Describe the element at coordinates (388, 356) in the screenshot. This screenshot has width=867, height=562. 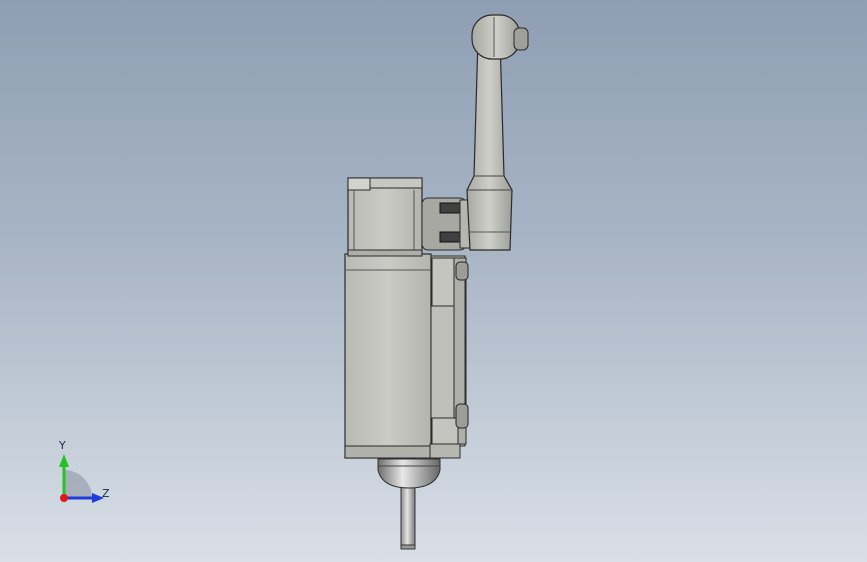
I see `switch-body` at that location.